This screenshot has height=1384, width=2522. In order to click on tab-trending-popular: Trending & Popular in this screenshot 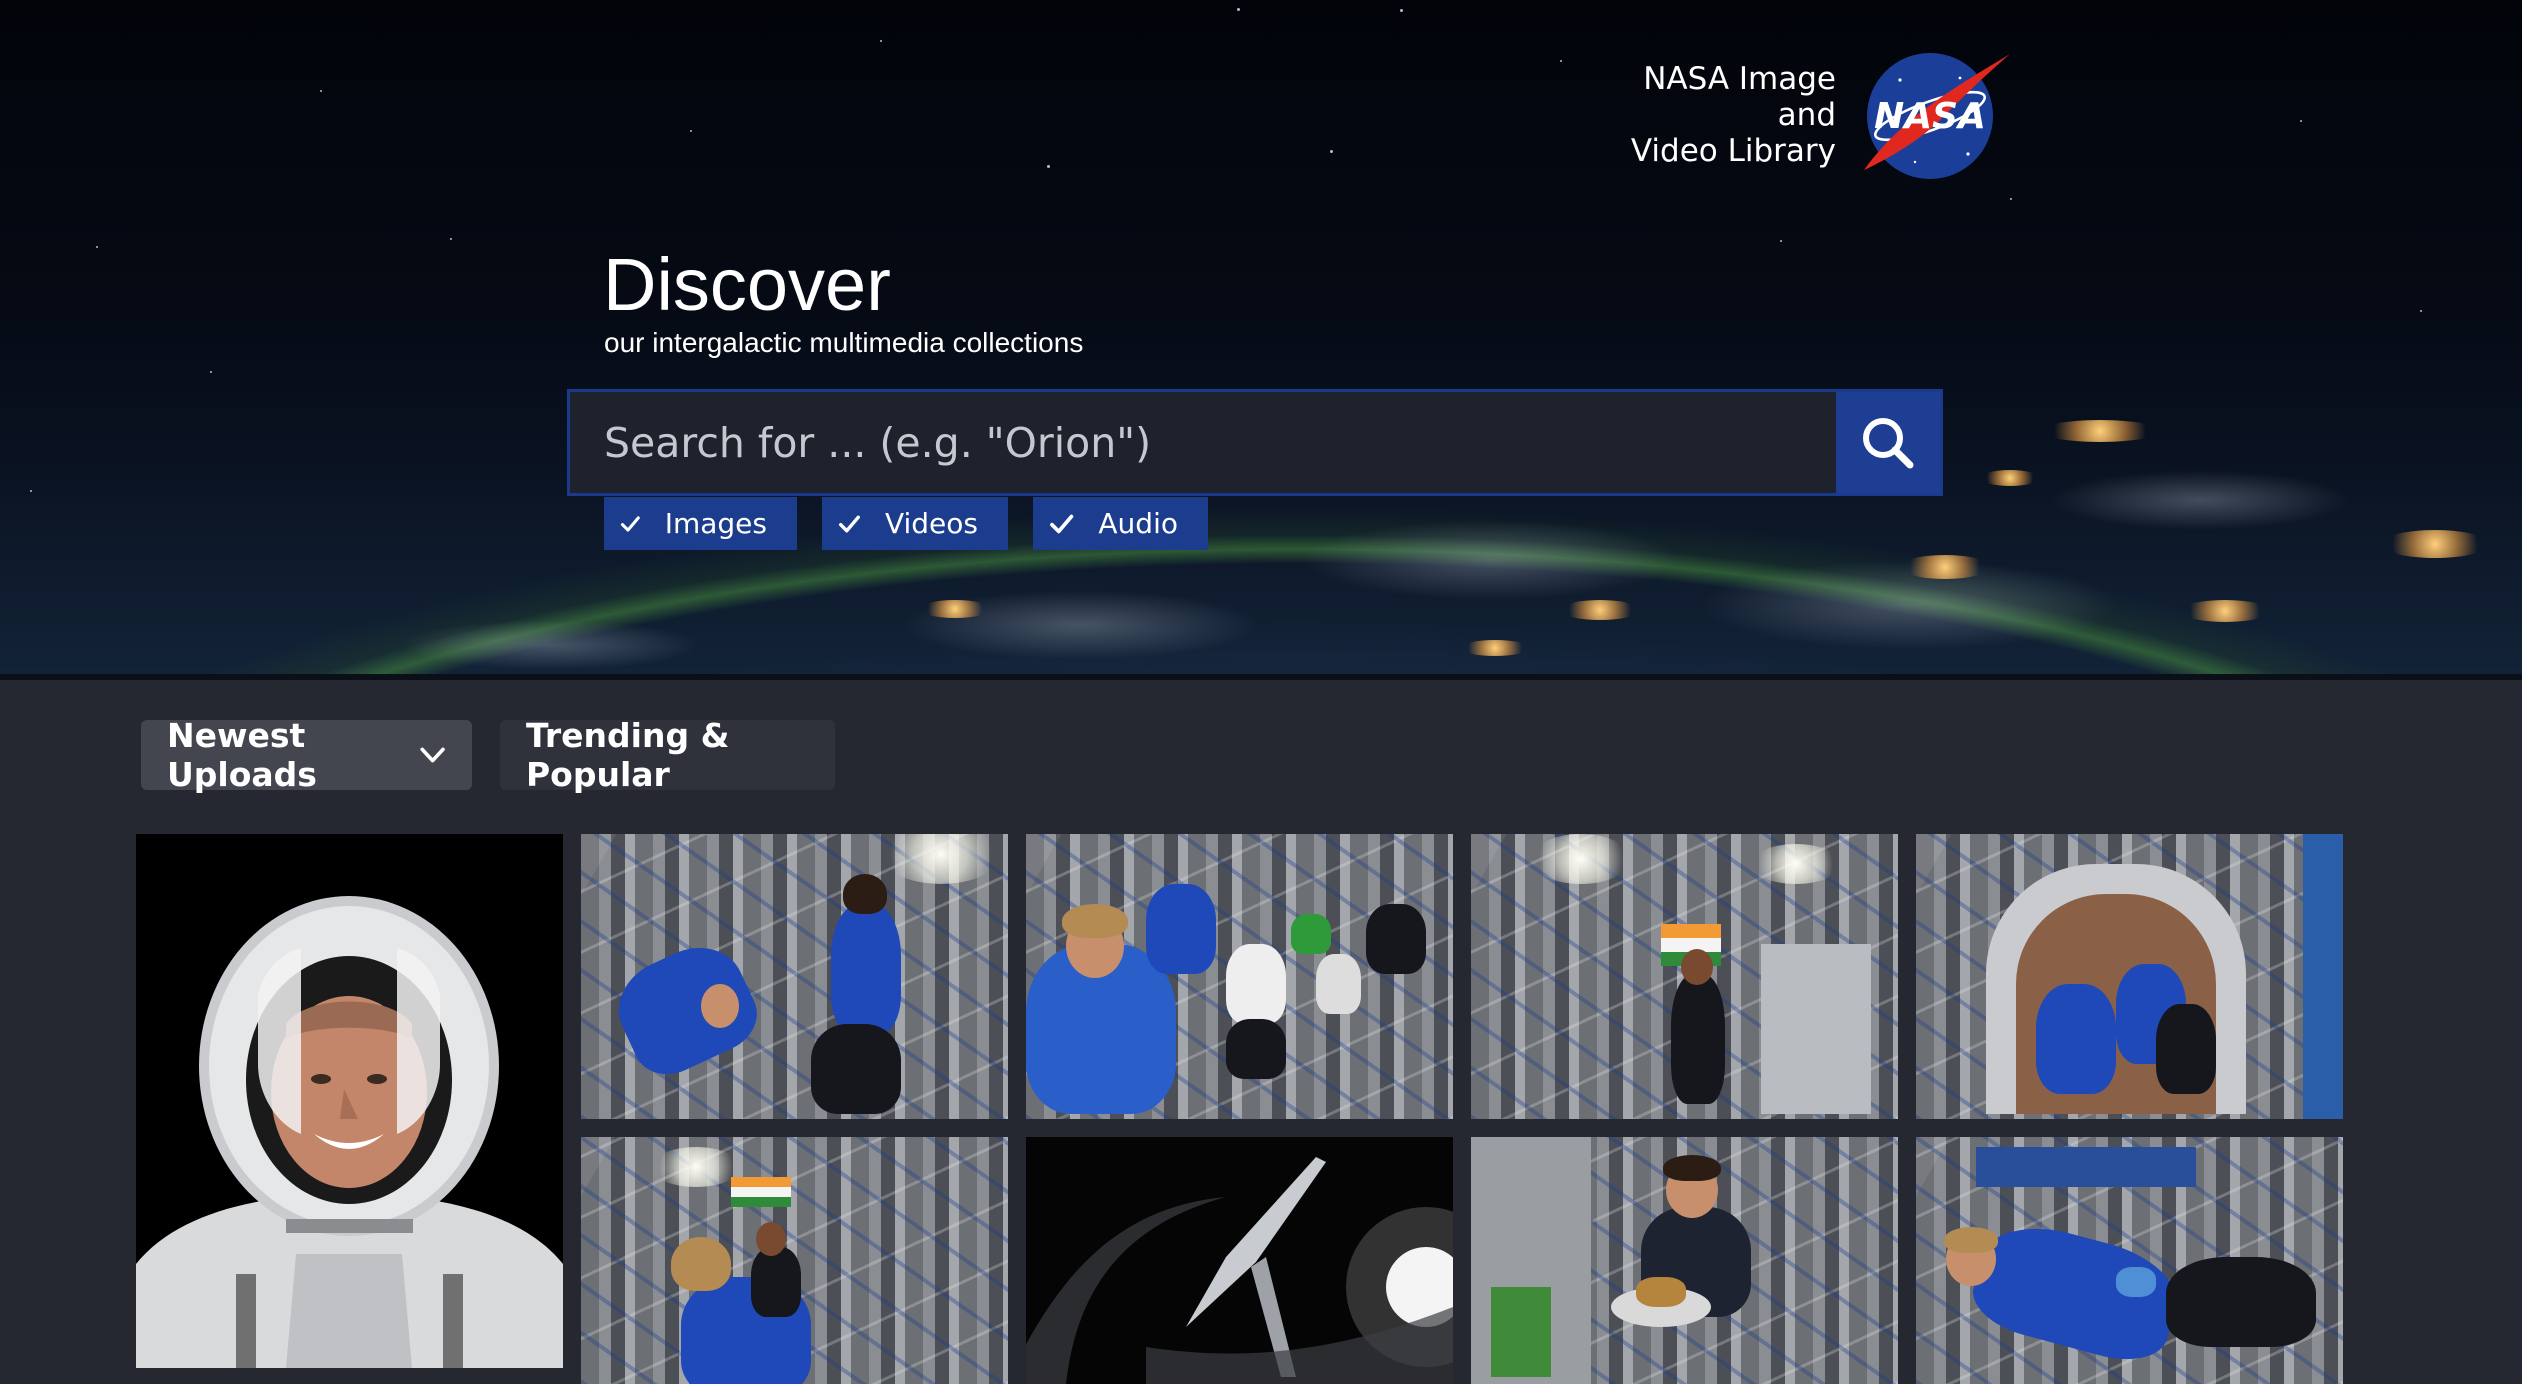, I will do `click(667, 755)`.